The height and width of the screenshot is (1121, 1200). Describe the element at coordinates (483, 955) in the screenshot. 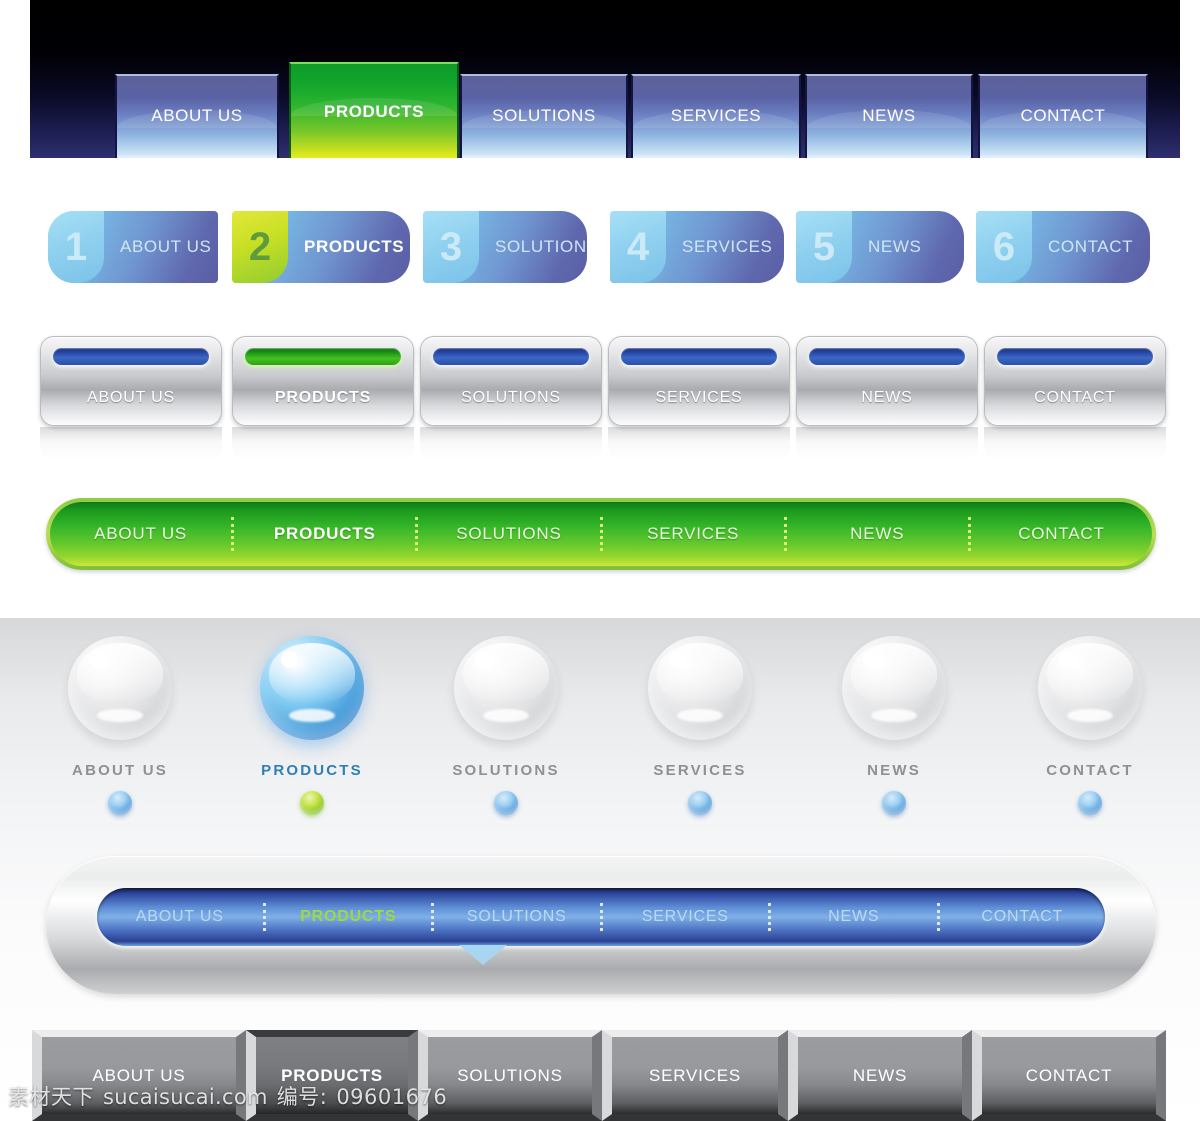

I see `active-pointer-icon` at that location.